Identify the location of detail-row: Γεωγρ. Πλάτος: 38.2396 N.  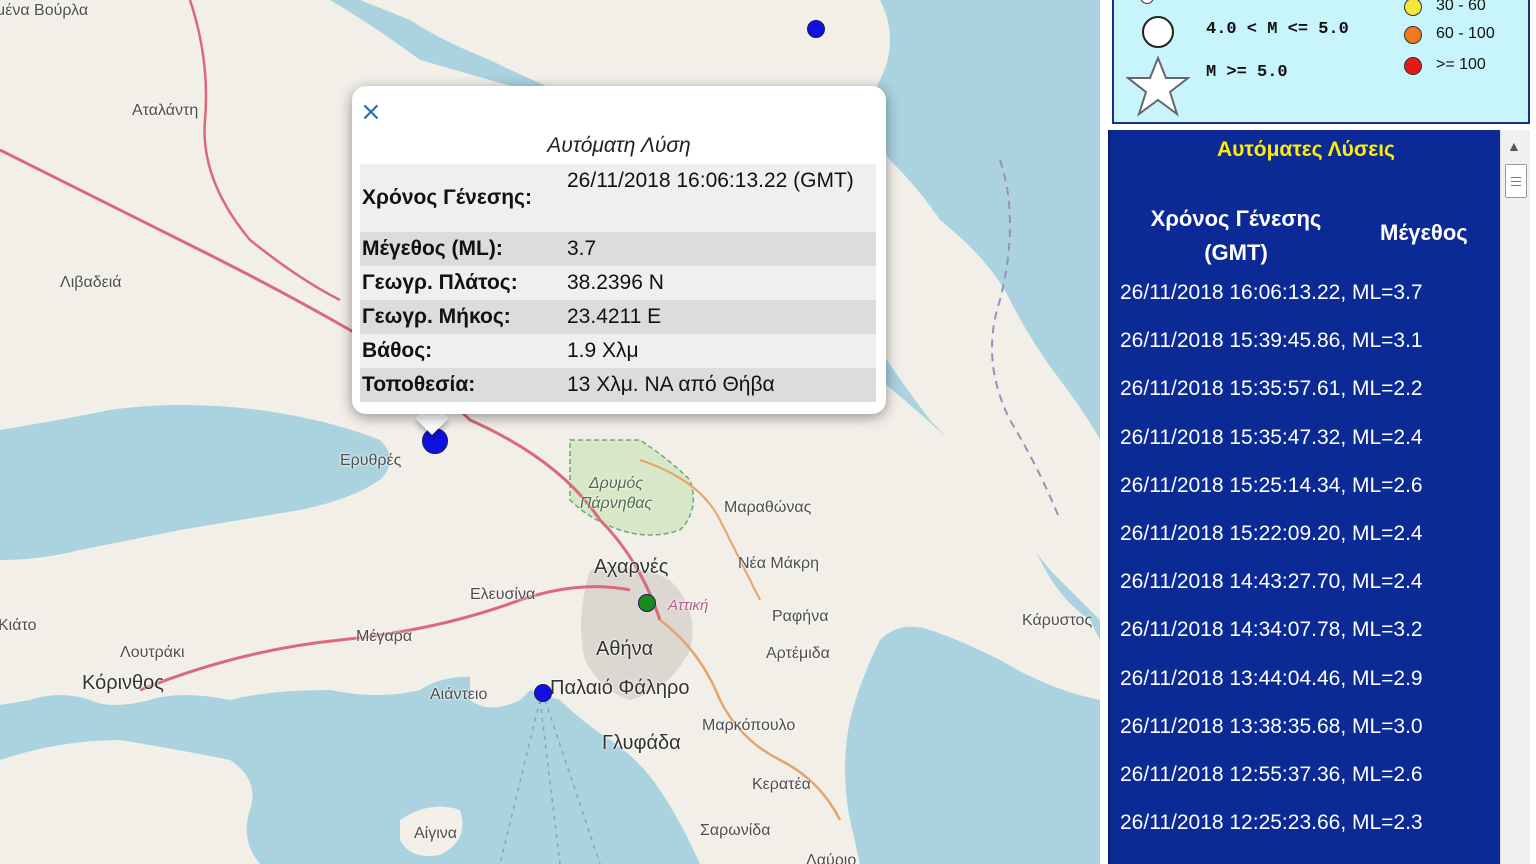
(618, 283).